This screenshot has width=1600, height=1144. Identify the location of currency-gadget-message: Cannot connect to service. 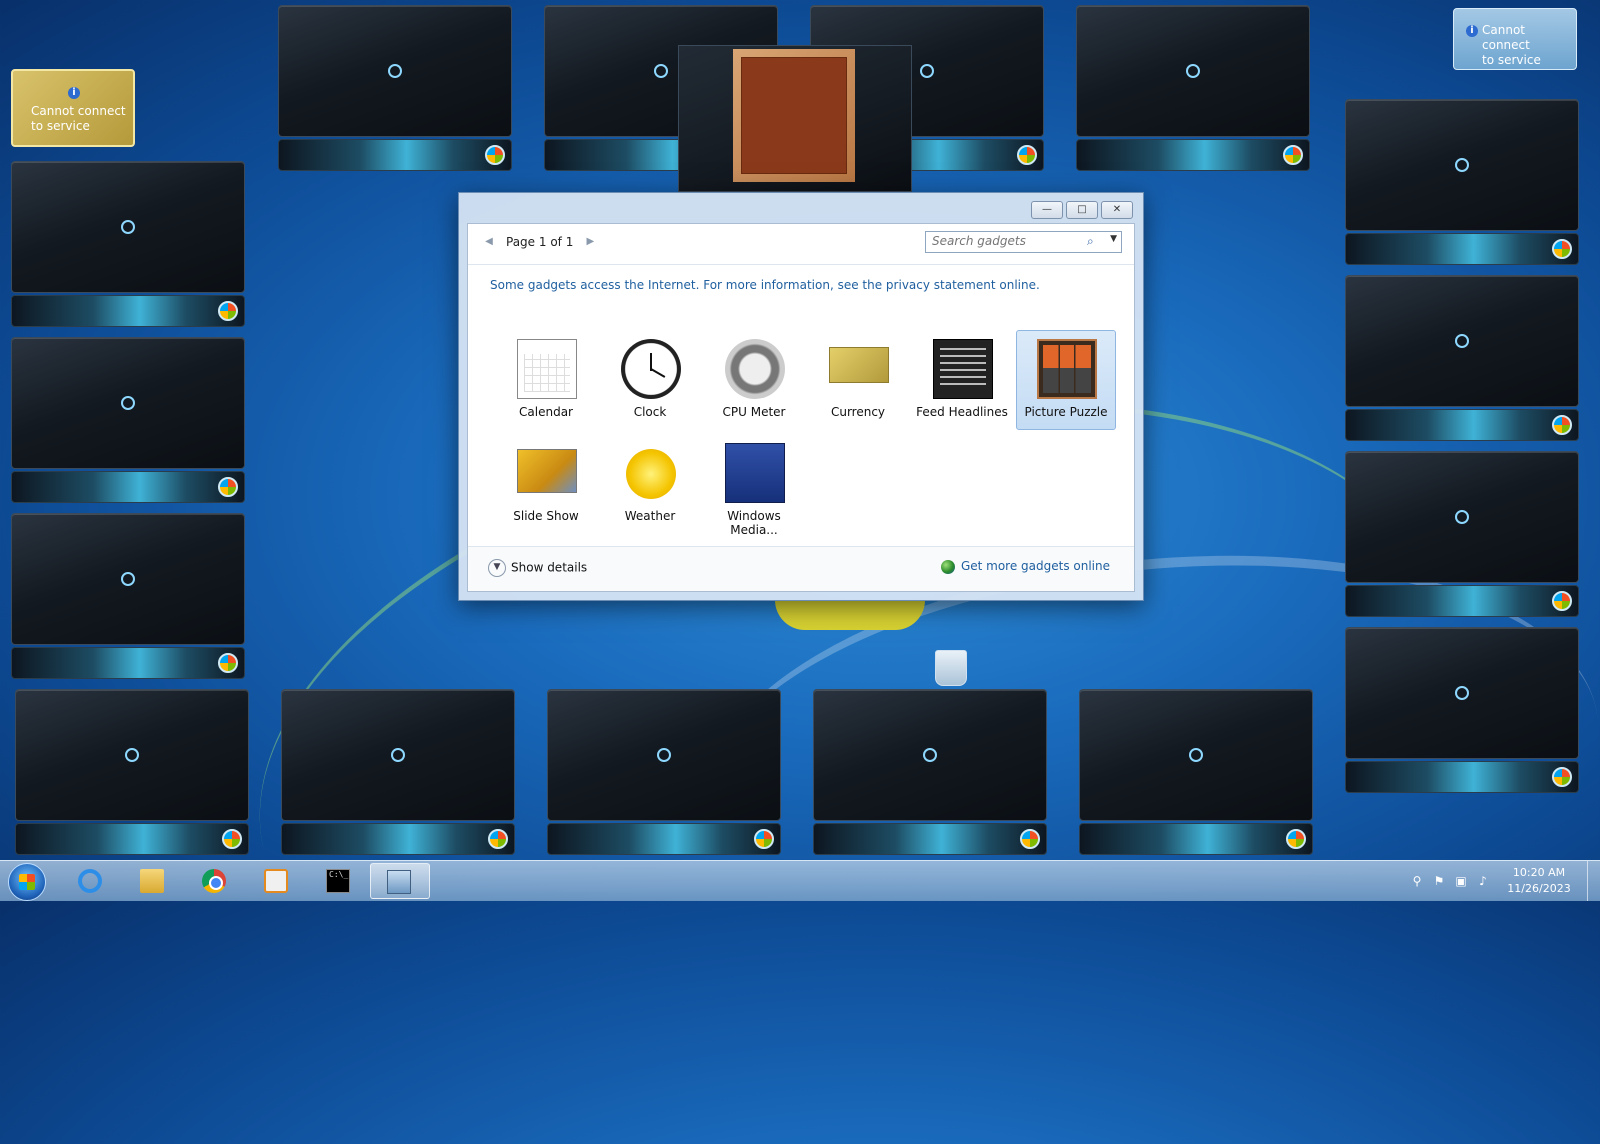
(78, 119).